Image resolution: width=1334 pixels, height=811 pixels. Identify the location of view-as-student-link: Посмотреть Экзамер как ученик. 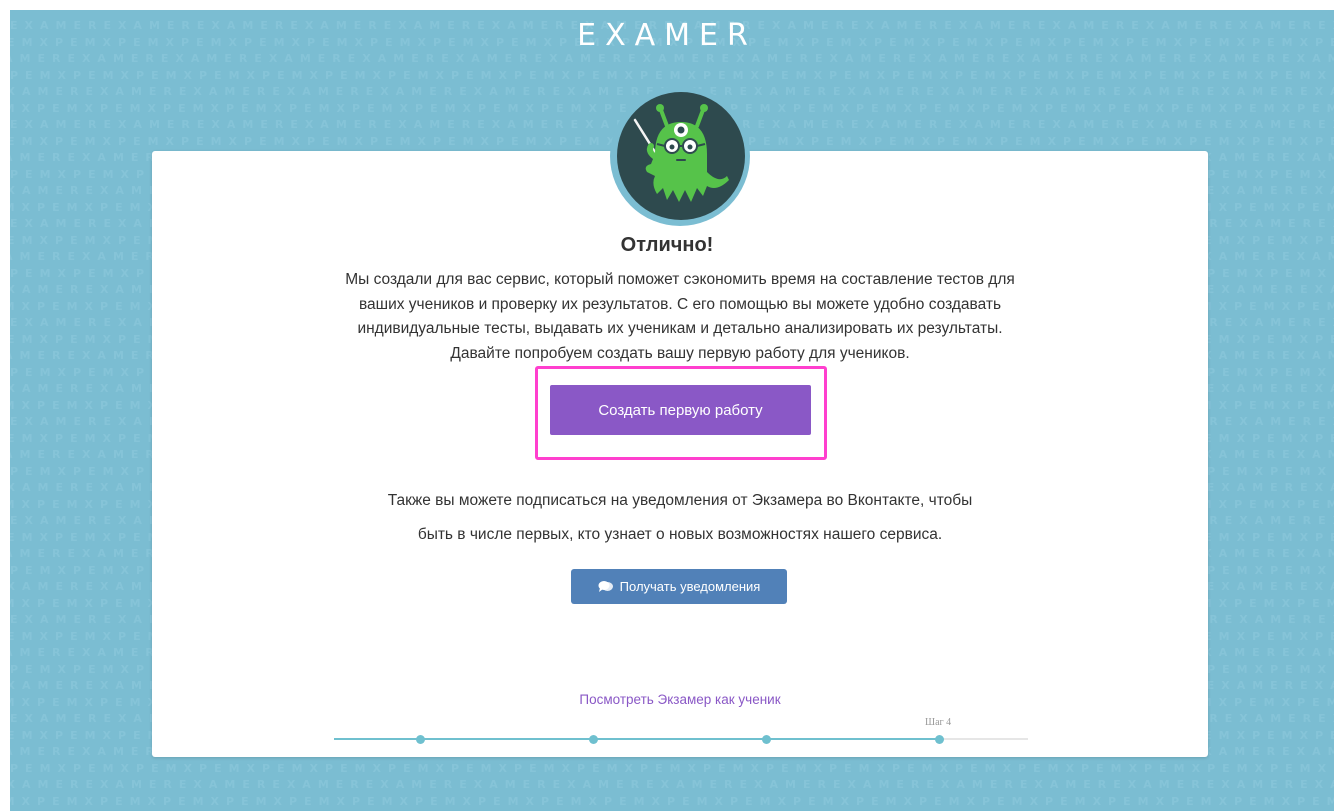
(667, 699).